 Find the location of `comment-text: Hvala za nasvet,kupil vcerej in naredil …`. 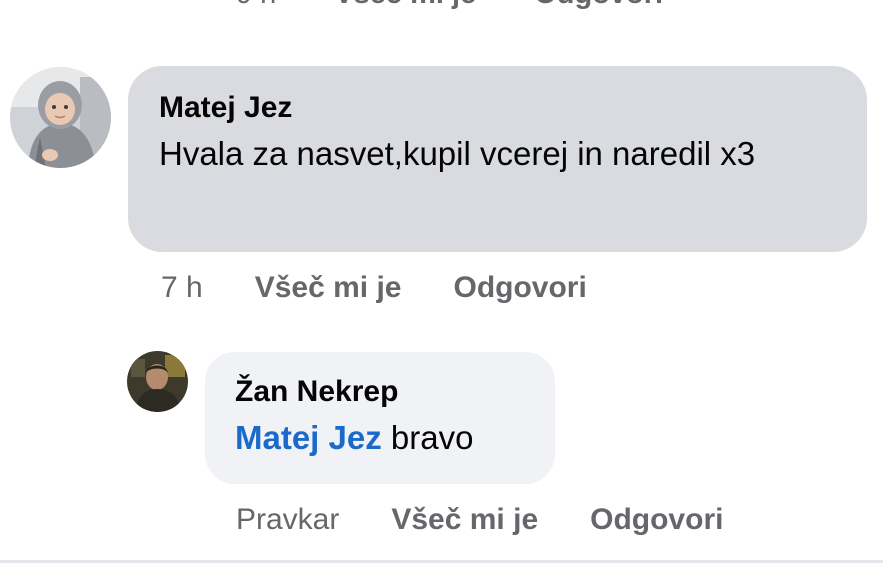

comment-text: Hvala za nasvet,kupil vcerej in naredil … is located at coordinates (457, 153).